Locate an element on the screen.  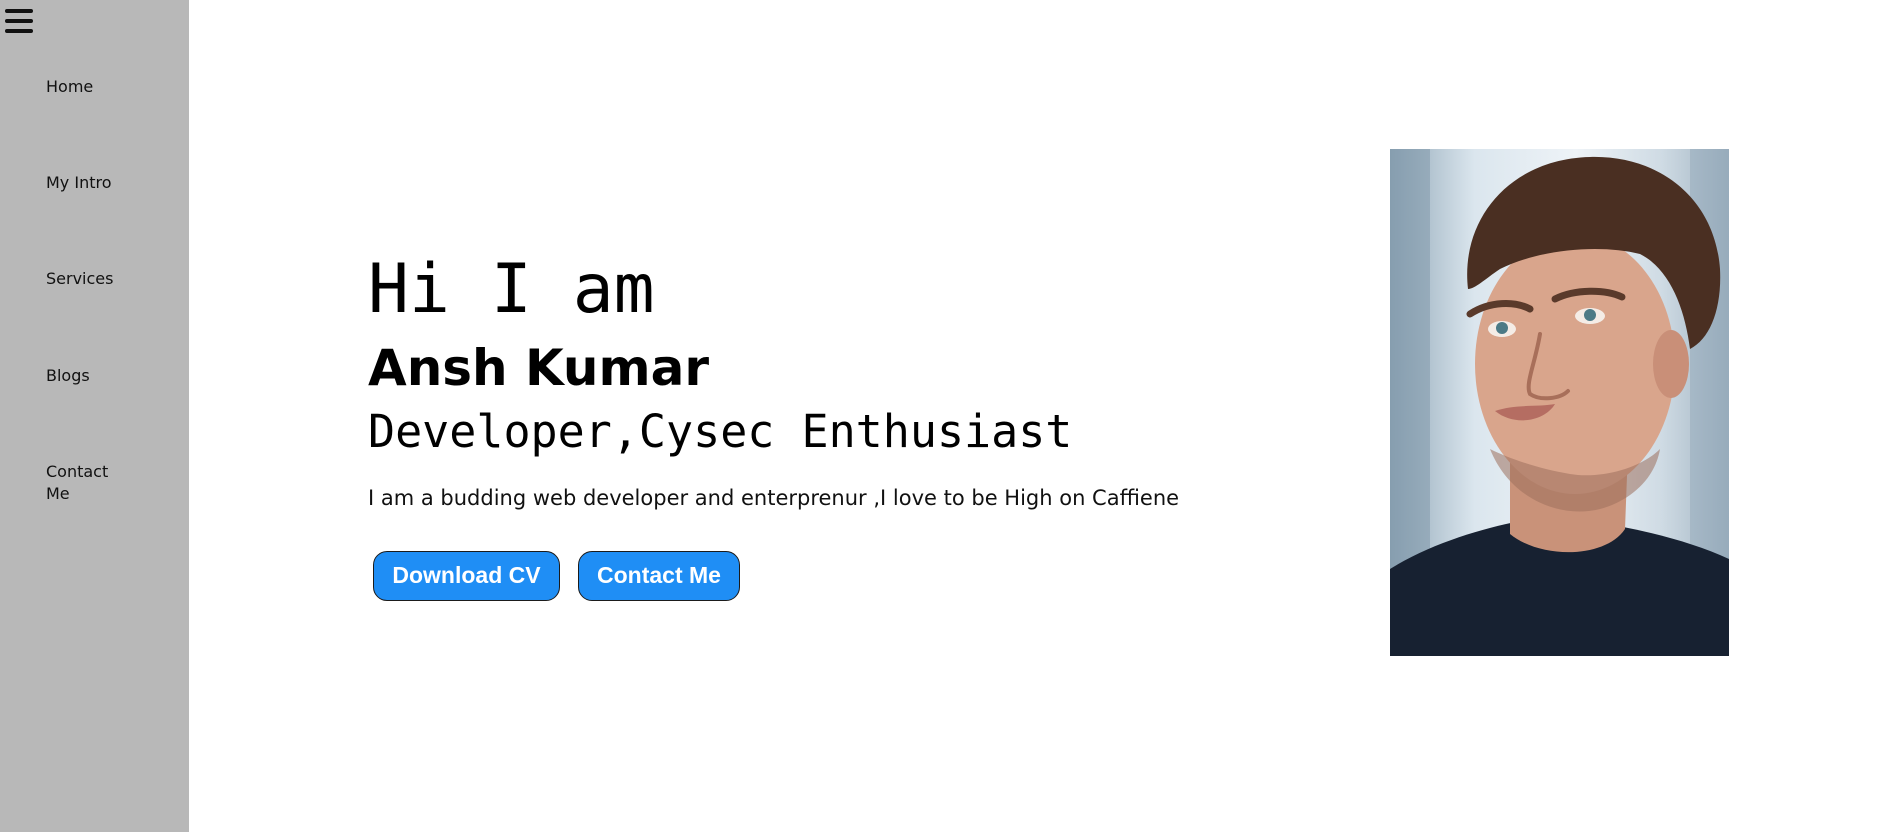
download-cv-button: Download CV is located at coordinates (466, 576).